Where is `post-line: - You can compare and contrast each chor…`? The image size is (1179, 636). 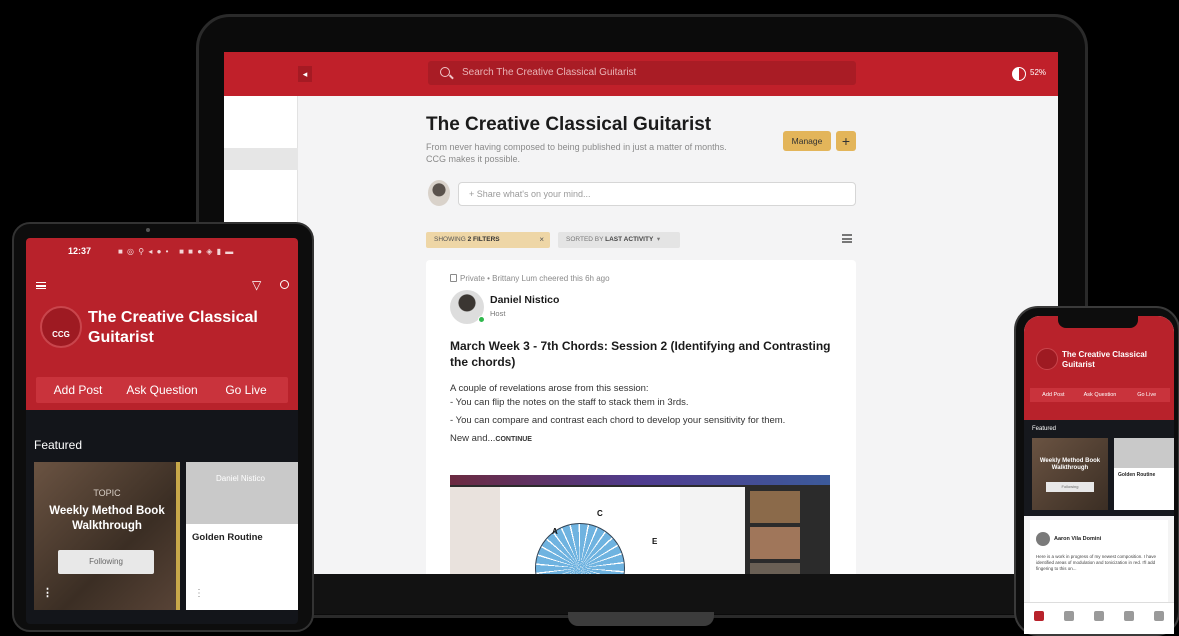
post-line: - You can compare and contrast each chor… is located at coordinates (618, 420).